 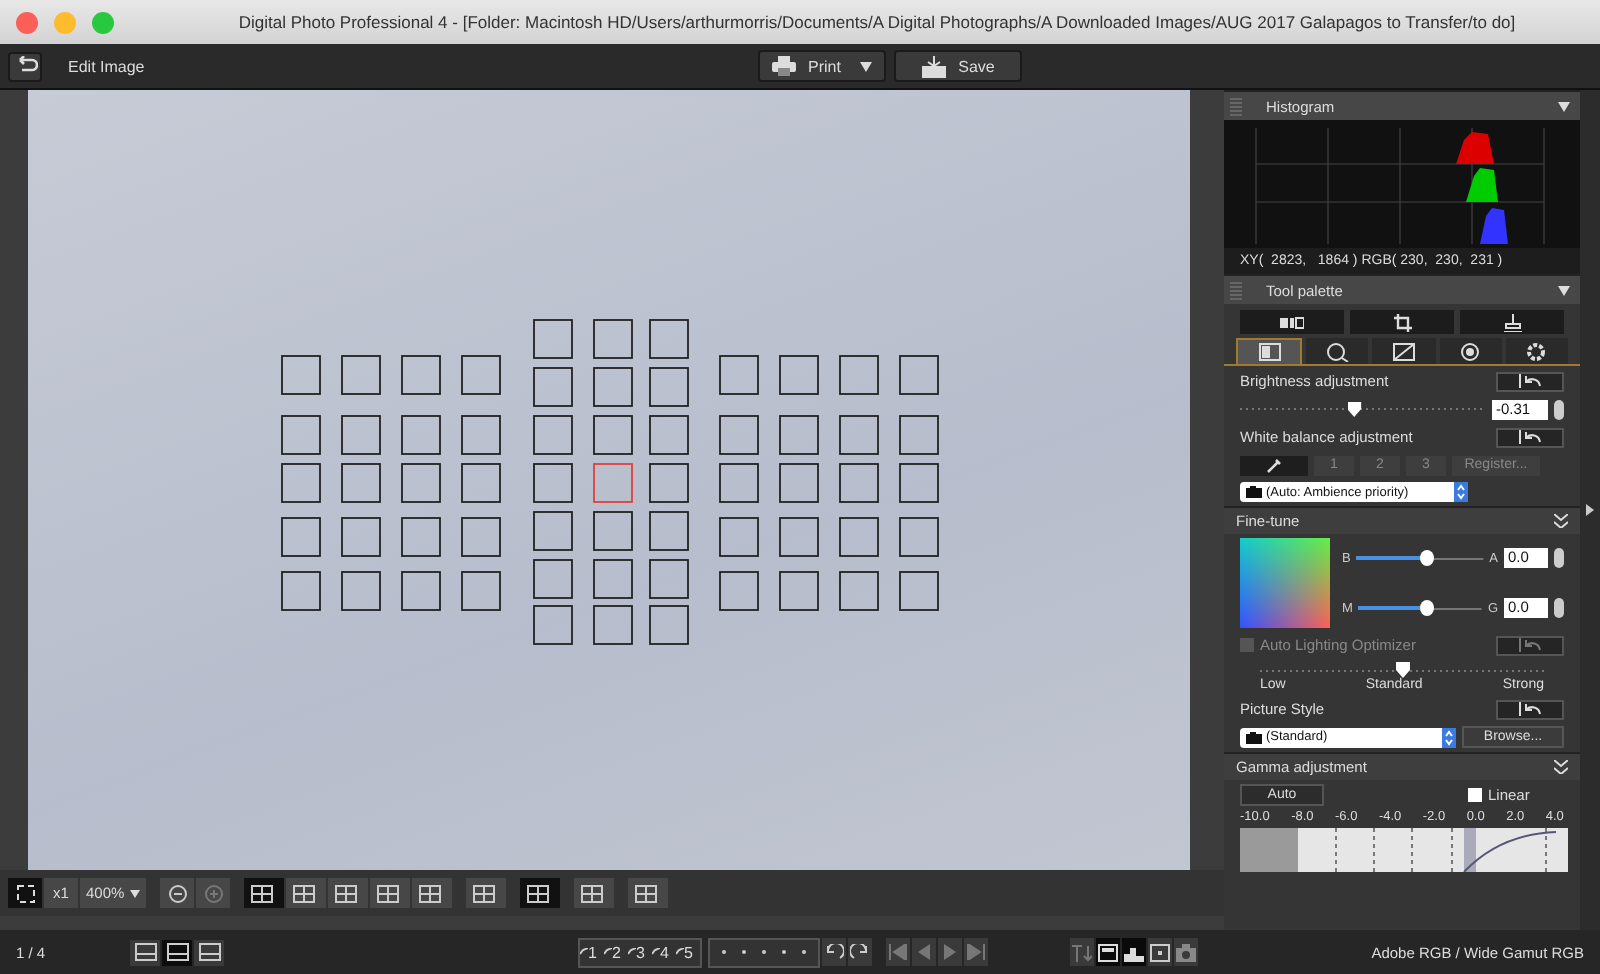 I want to click on af-grid-icon, so click(x=432, y=893).